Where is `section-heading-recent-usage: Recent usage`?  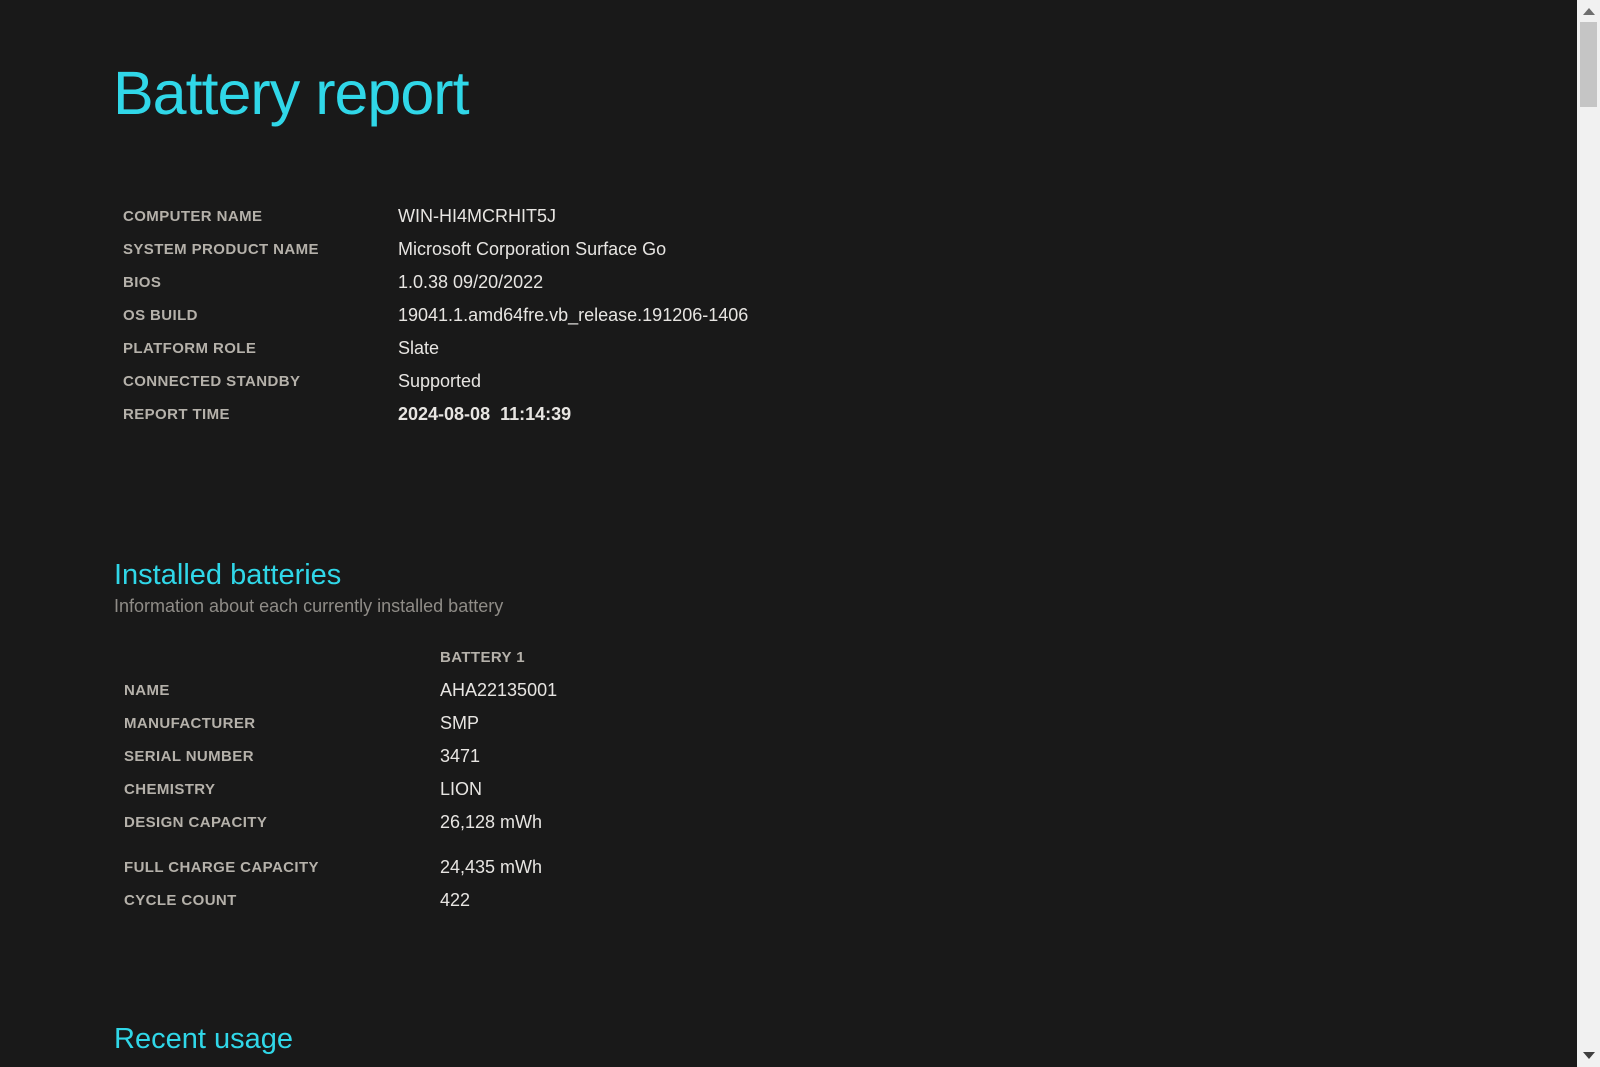 section-heading-recent-usage: Recent usage is located at coordinates (203, 1039).